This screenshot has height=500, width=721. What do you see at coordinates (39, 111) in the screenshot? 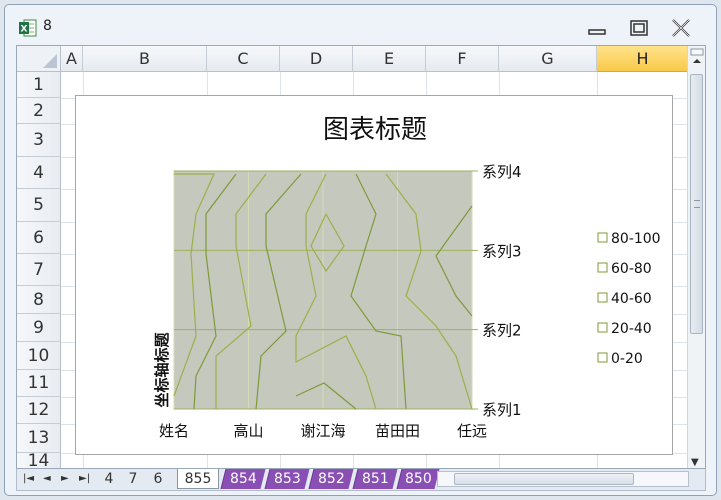
I see `row-header-2: 2` at bounding box center [39, 111].